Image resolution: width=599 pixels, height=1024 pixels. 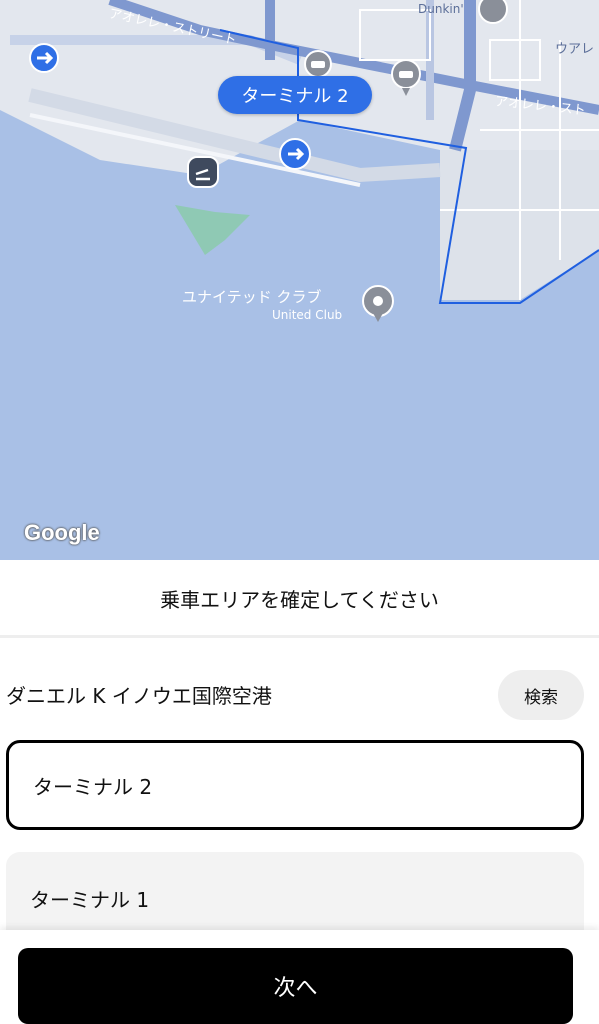 What do you see at coordinates (139, 696) in the screenshot?
I see `airport-name: ダニエル K イノウエ国際空港` at bounding box center [139, 696].